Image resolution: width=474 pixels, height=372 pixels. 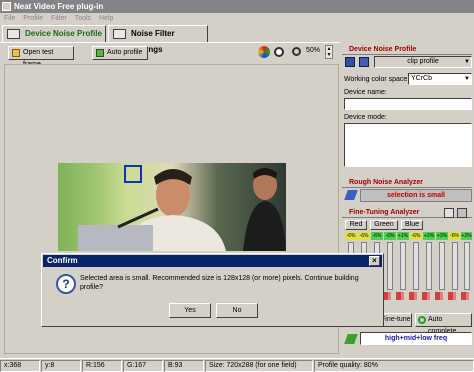 What do you see at coordinates (422, 320) in the screenshot?
I see `auto-complete-icon` at bounding box center [422, 320].